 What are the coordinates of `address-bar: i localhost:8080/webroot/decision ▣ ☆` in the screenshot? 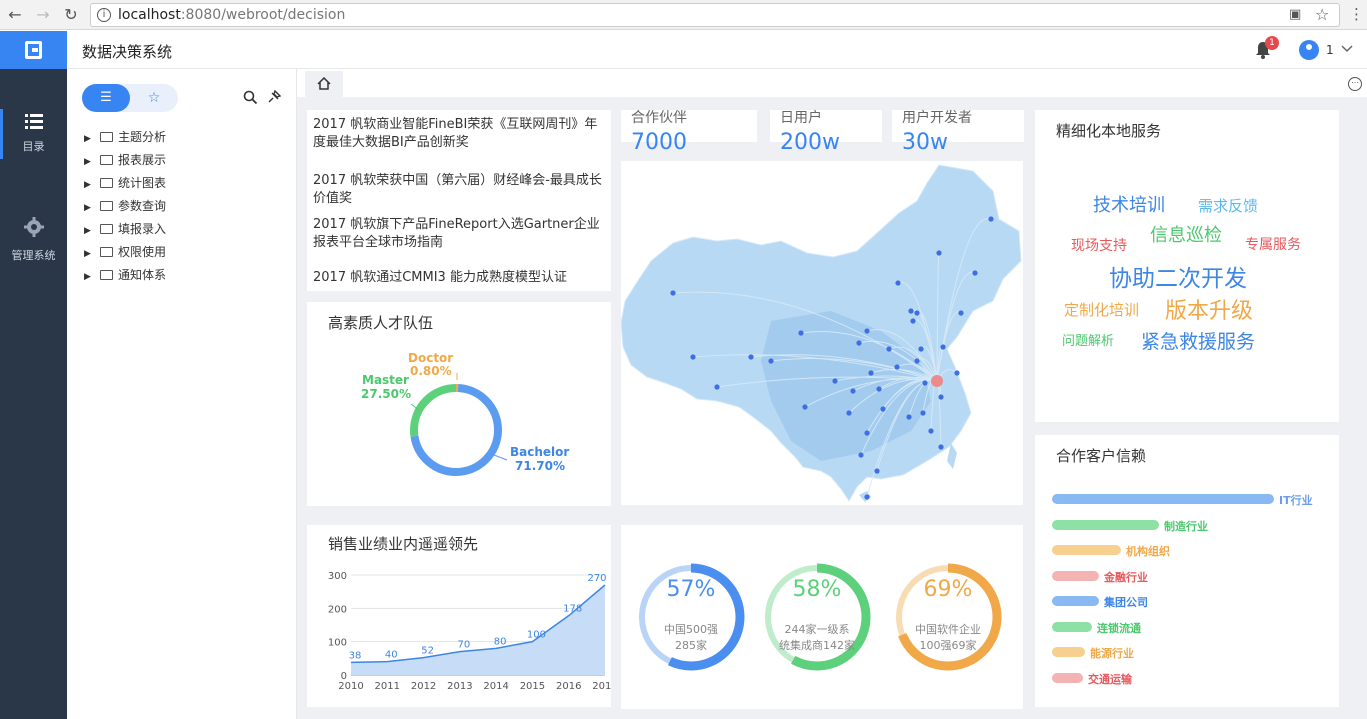 It's located at (715, 15).